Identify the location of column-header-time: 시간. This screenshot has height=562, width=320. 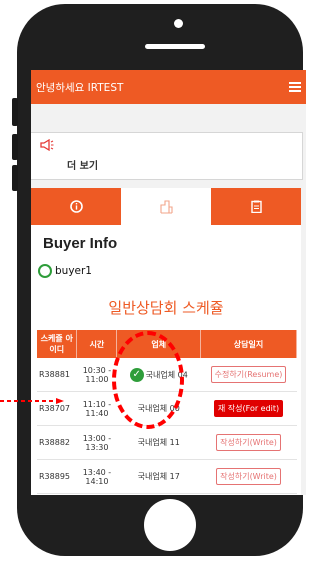
(97, 344).